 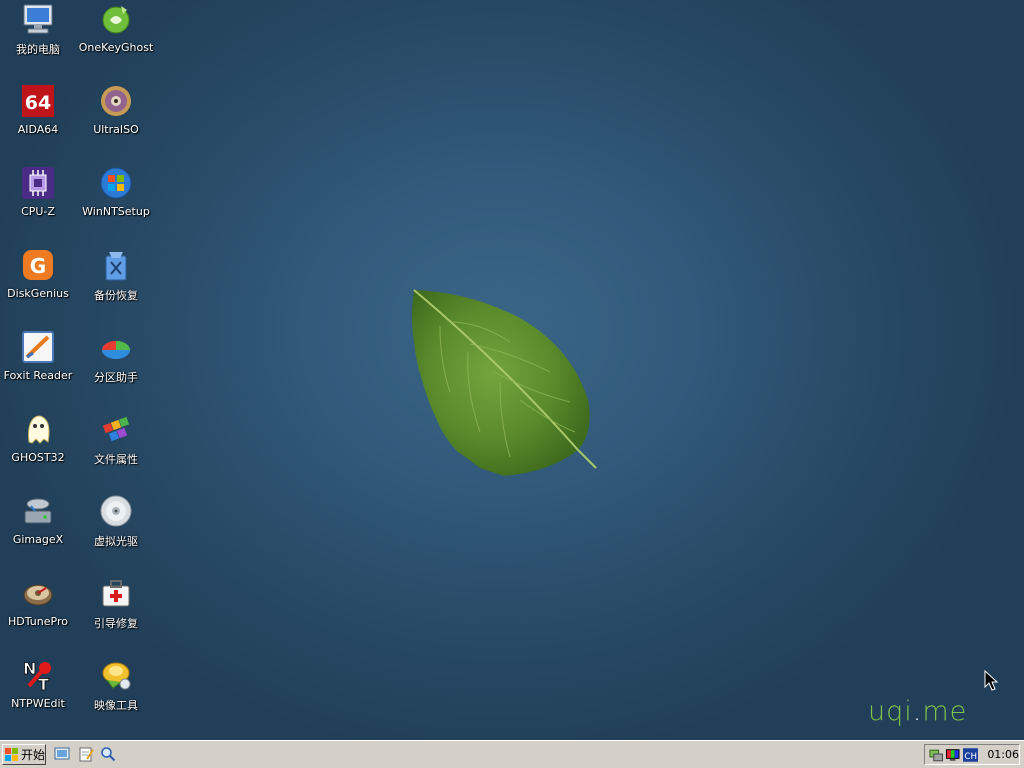 What do you see at coordinates (38, 211) in the screenshot?
I see `desktop-icon-label: CPU-Z` at bounding box center [38, 211].